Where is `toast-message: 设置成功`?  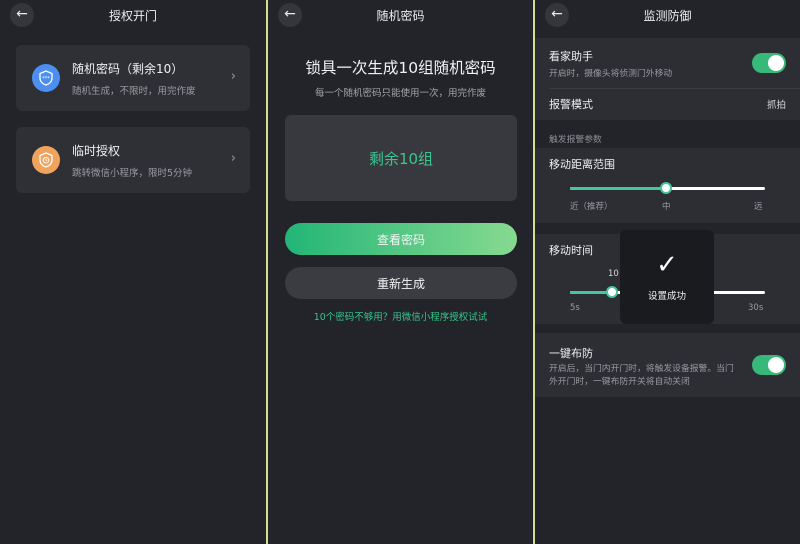 toast-message: 设置成功 is located at coordinates (666, 296).